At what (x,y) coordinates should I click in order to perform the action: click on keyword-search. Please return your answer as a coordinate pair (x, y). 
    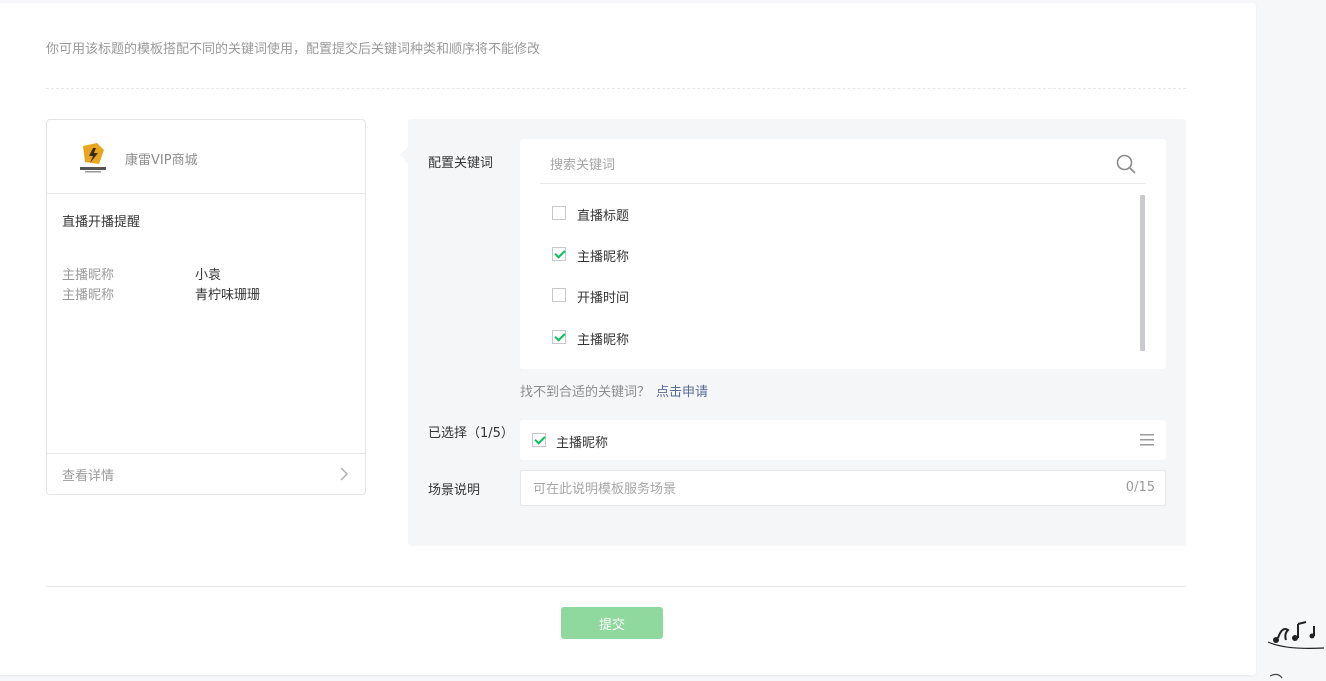
    Looking at the image, I should click on (843, 164).